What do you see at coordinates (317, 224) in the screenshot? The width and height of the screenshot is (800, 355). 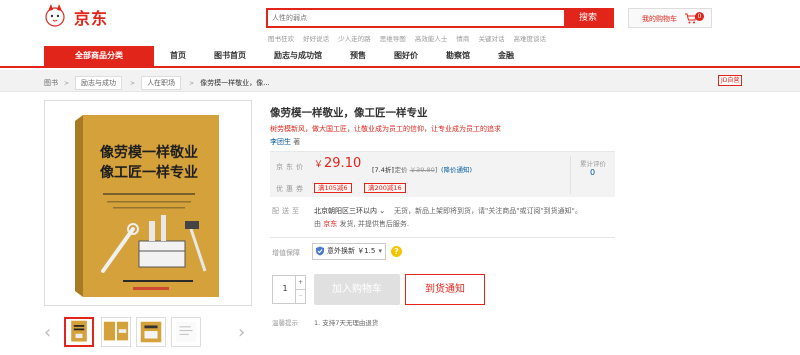 I see `shipping-by-prefix: 由` at bounding box center [317, 224].